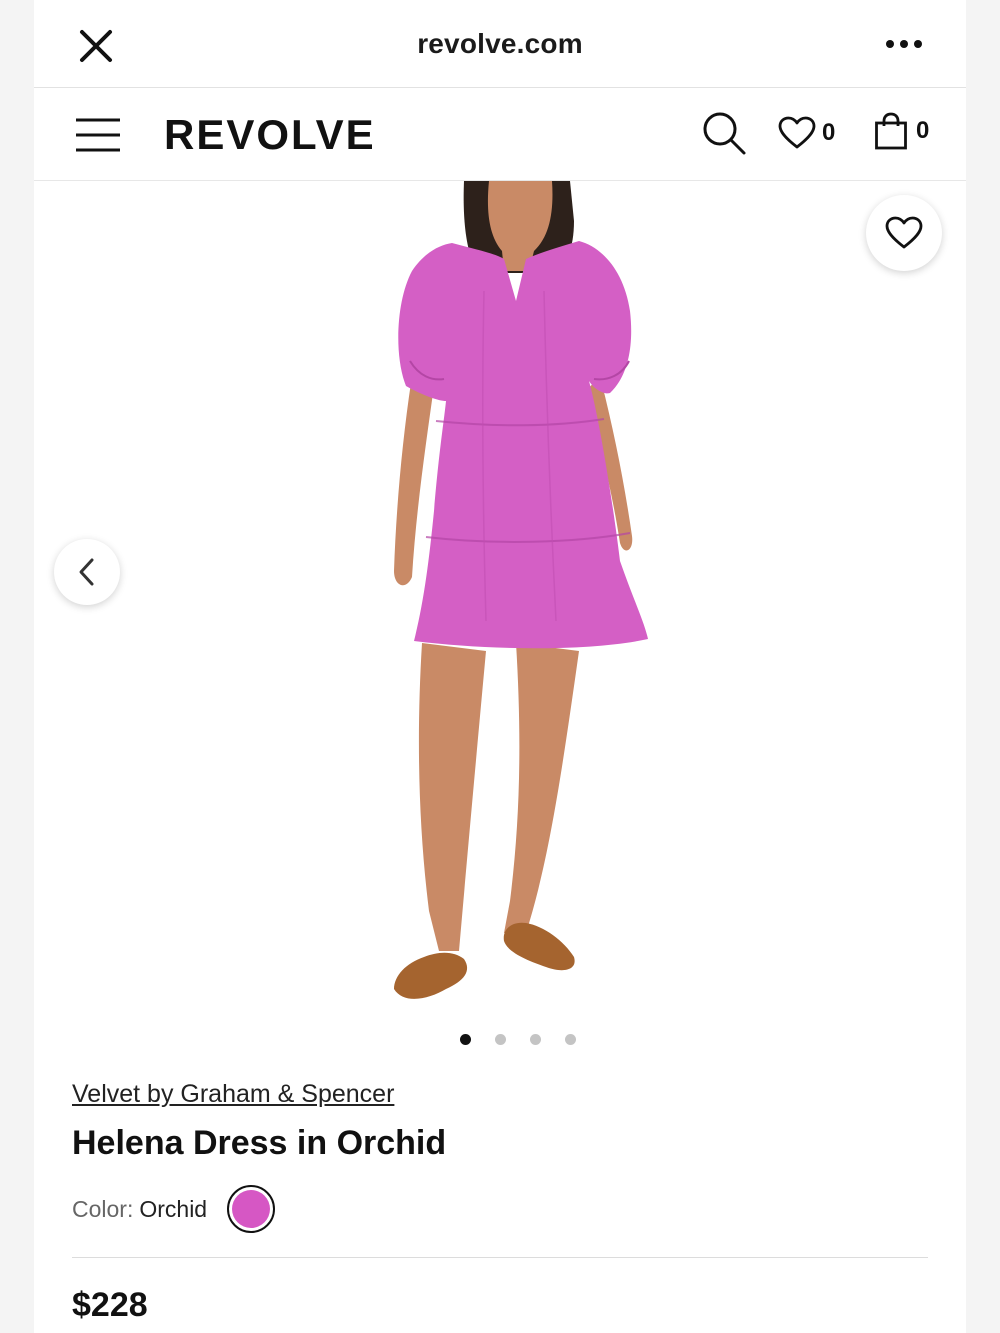 The width and height of the screenshot is (1000, 1333). Describe the element at coordinates (923, 130) in the screenshot. I see `bag-count: 0` at that location.